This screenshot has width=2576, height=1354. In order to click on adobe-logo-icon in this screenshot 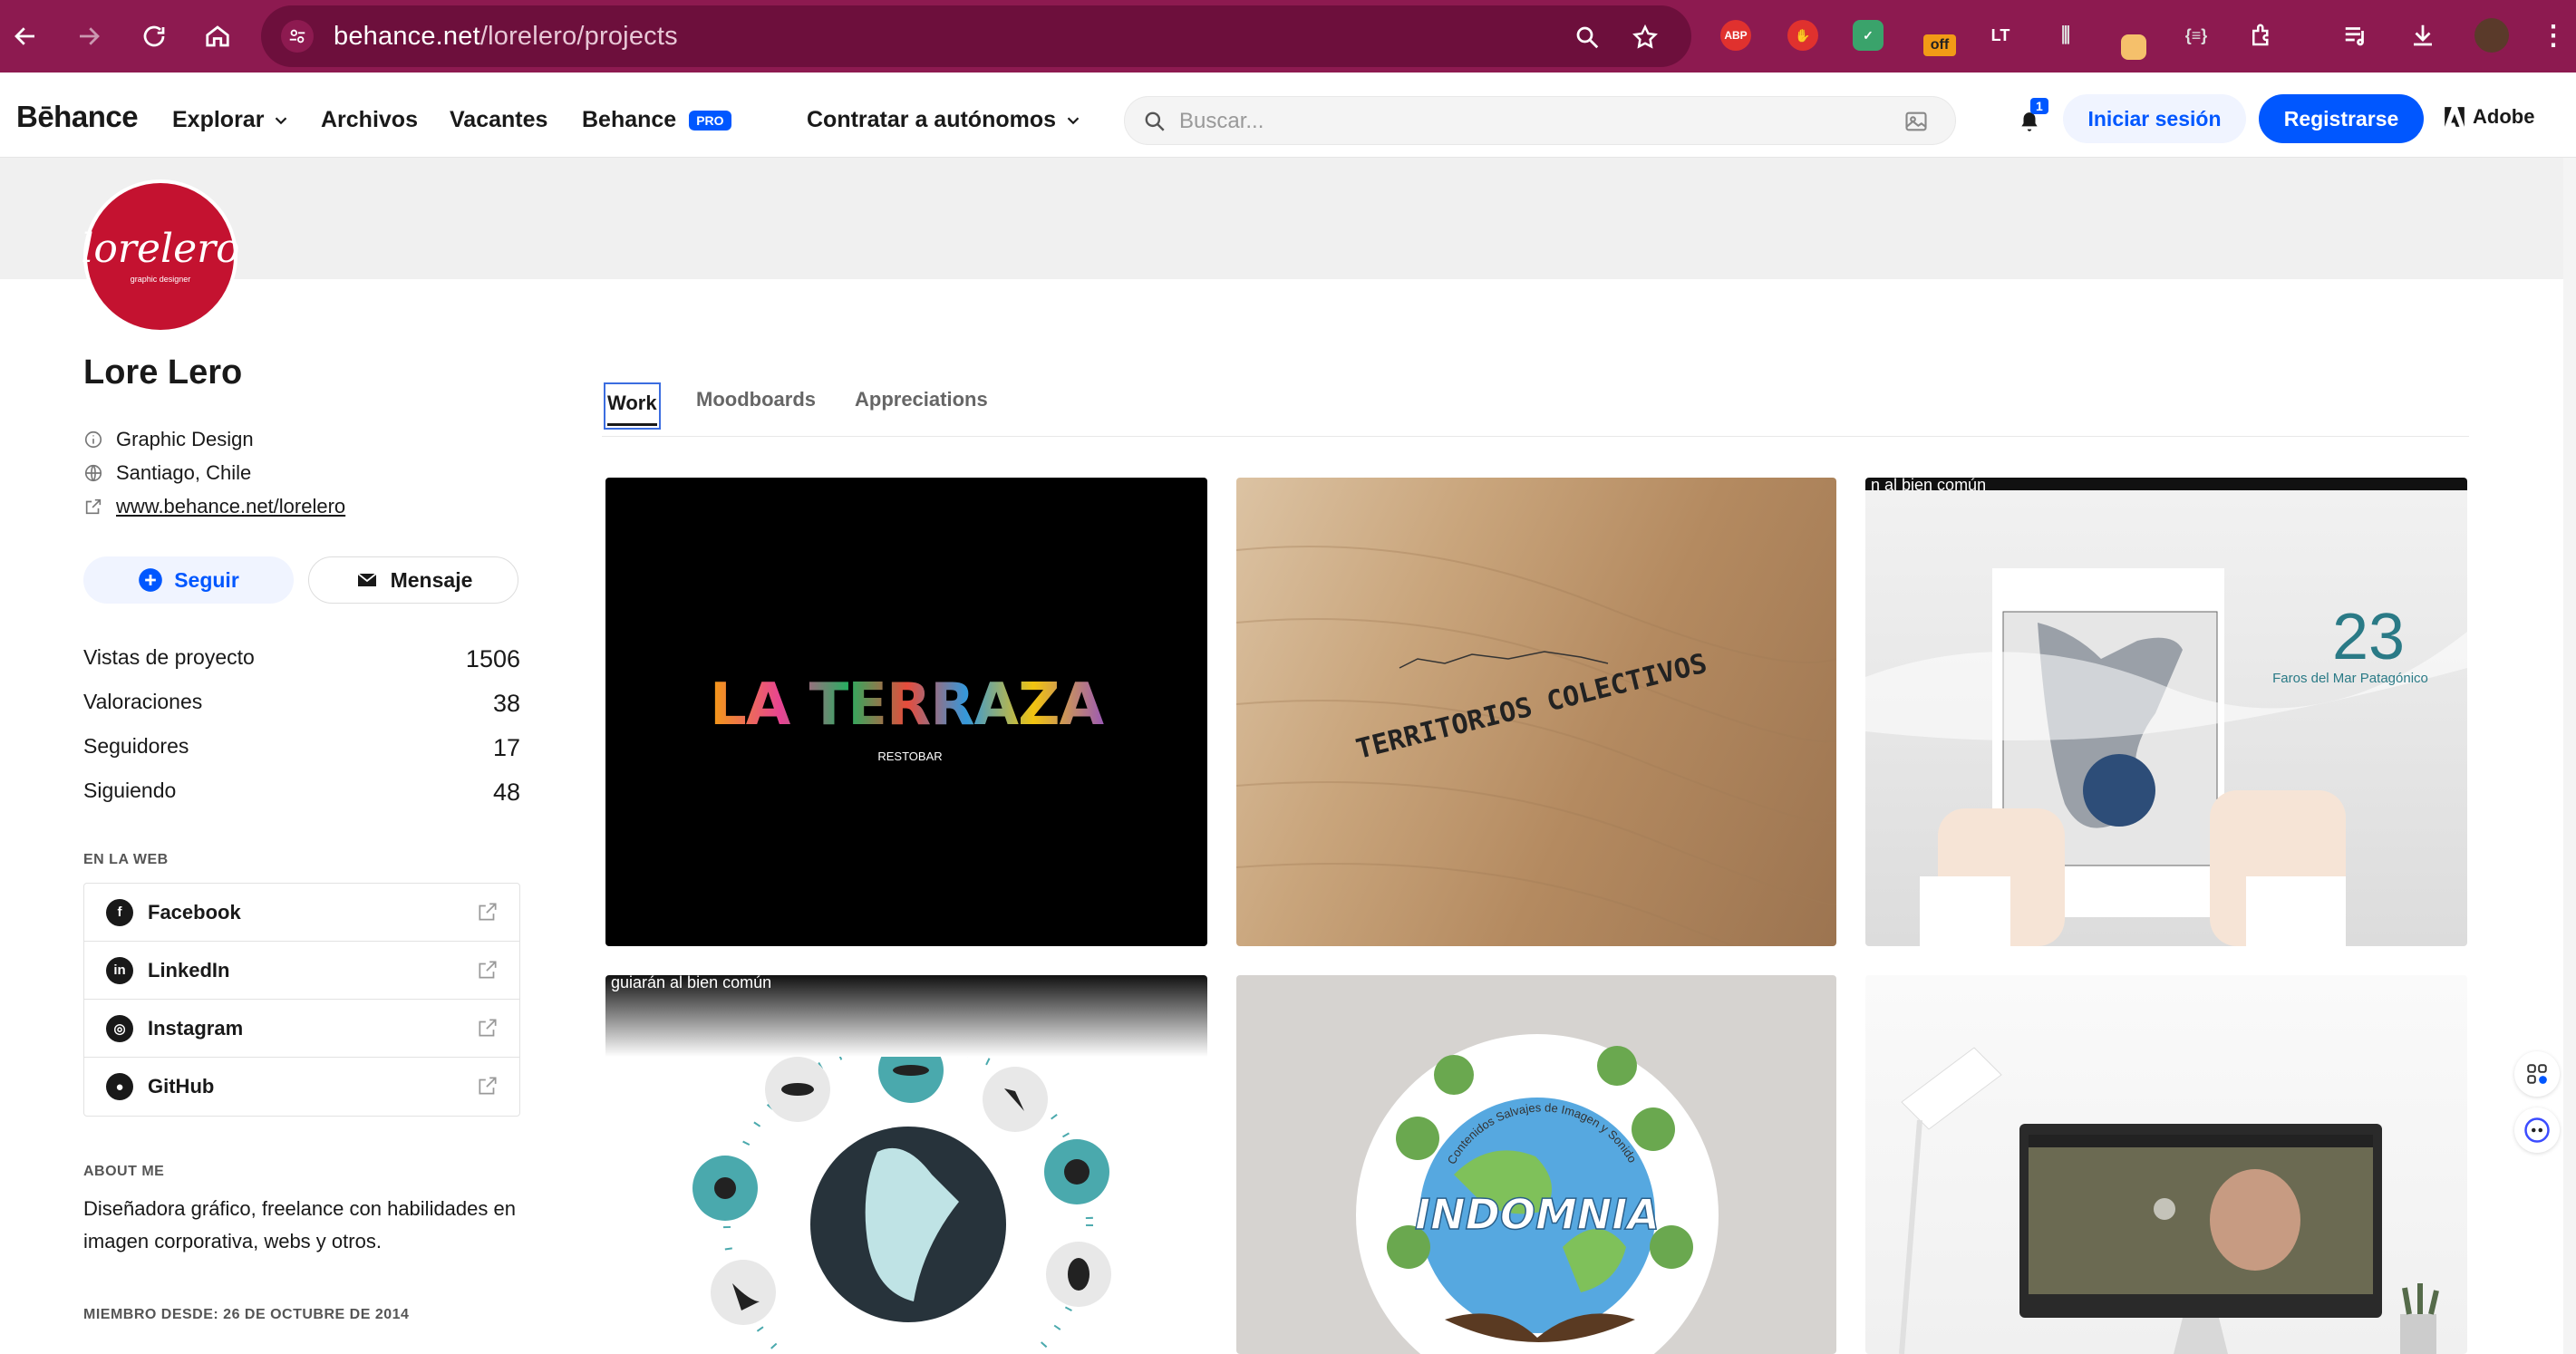, I will do `click(2455, 117)`.